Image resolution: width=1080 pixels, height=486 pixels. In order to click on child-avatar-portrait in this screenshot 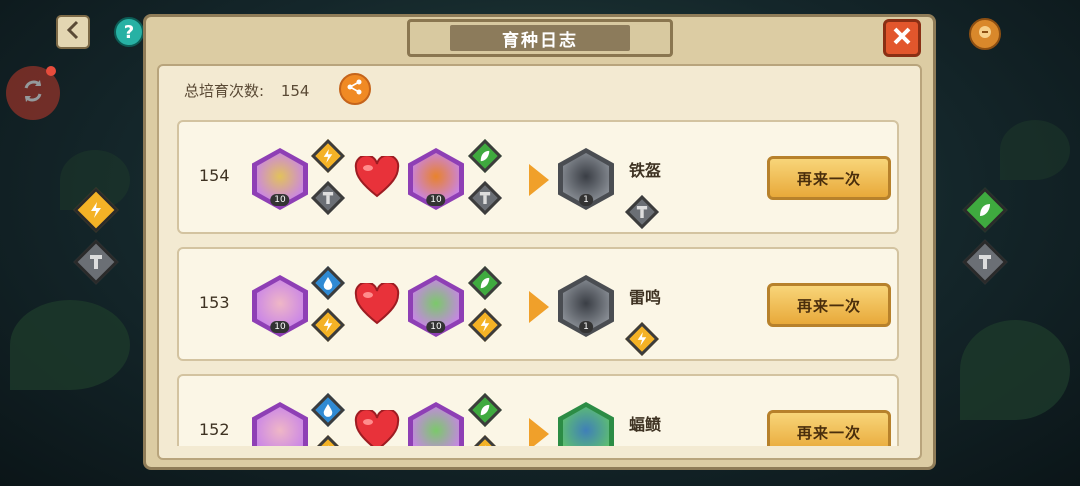, I will do `click(586, 426)`.